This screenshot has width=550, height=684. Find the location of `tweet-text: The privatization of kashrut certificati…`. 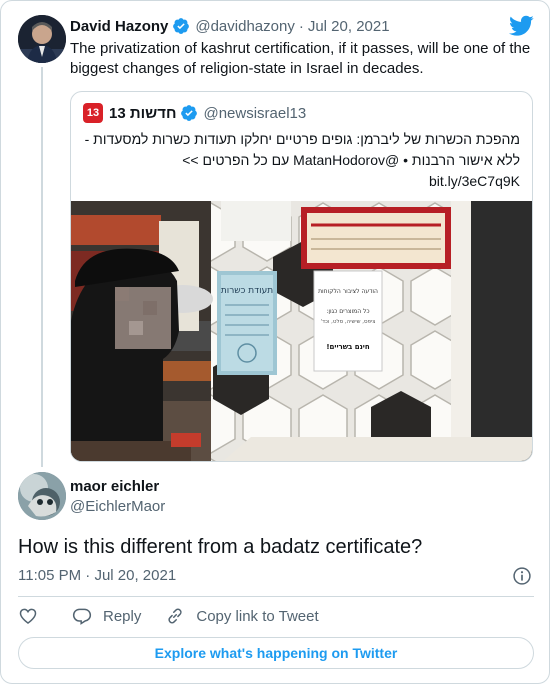

tweet-text: The privatization of kashrut certificati… is located at coordinates (300, 58).